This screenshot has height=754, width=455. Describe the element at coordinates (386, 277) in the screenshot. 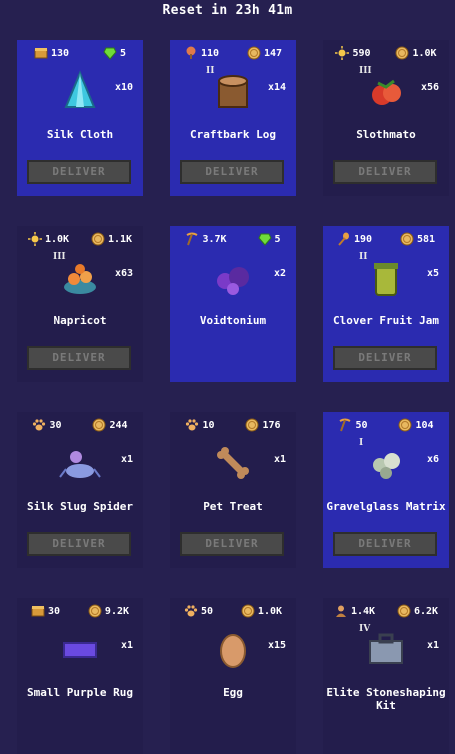

I see `jam-jar-icon` at that location.